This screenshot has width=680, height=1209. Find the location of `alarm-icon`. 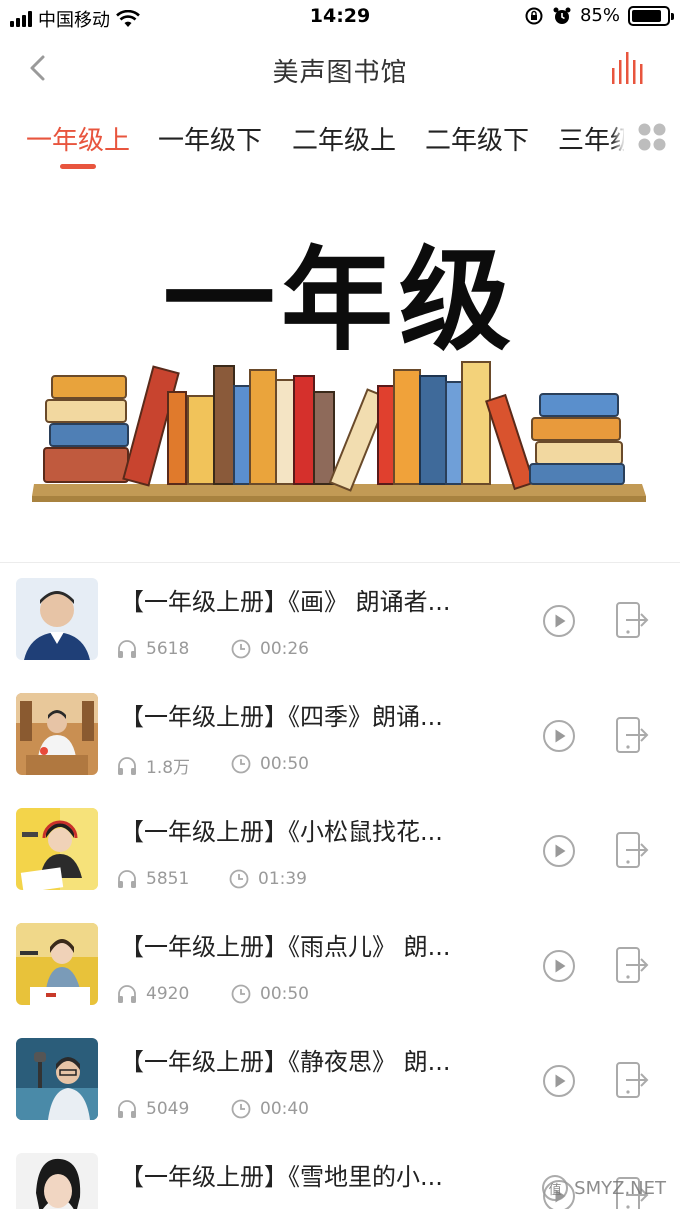

alarm-icon is located at coordinates (562, 15).